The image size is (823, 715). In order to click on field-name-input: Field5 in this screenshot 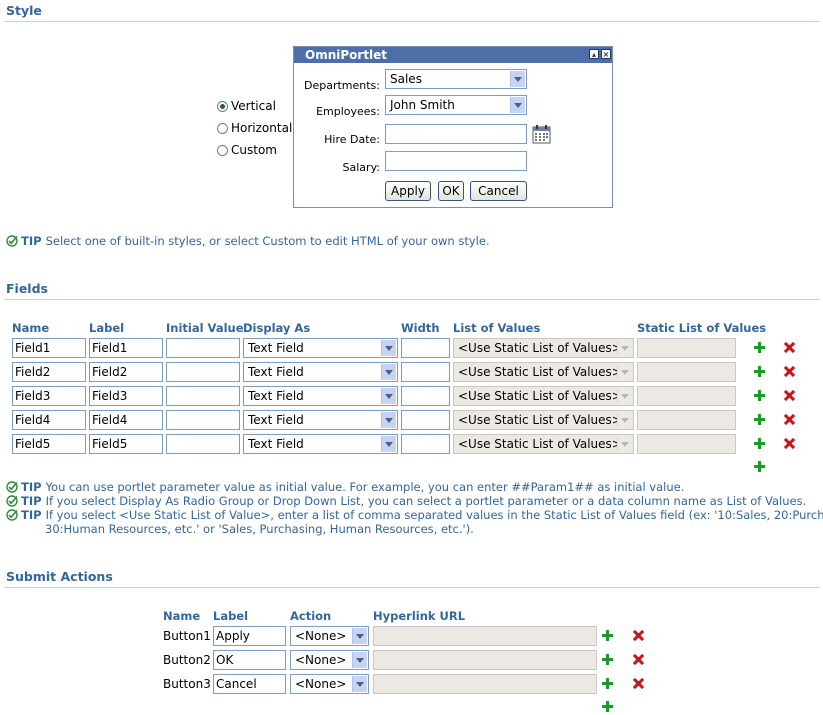, I will do `click(49, 444)`.